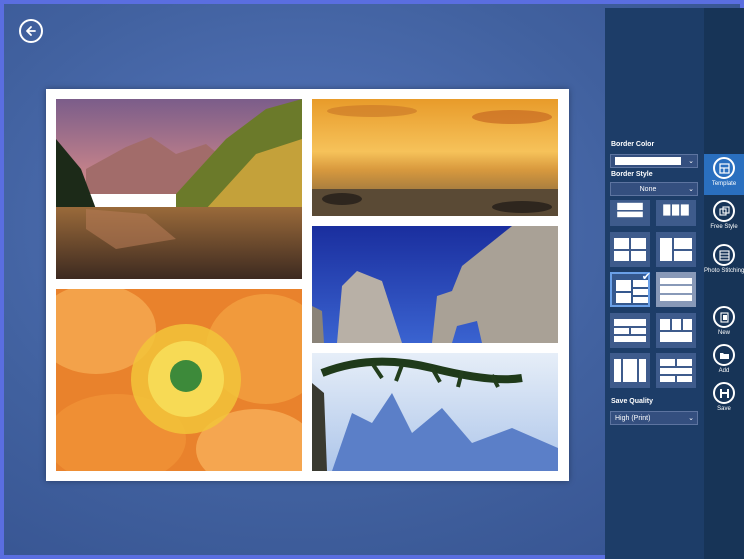  What do you see at coordinates (435, 157) in the screenshot?
I see `sunset-sea-photo` at bounding box center [435, 157].